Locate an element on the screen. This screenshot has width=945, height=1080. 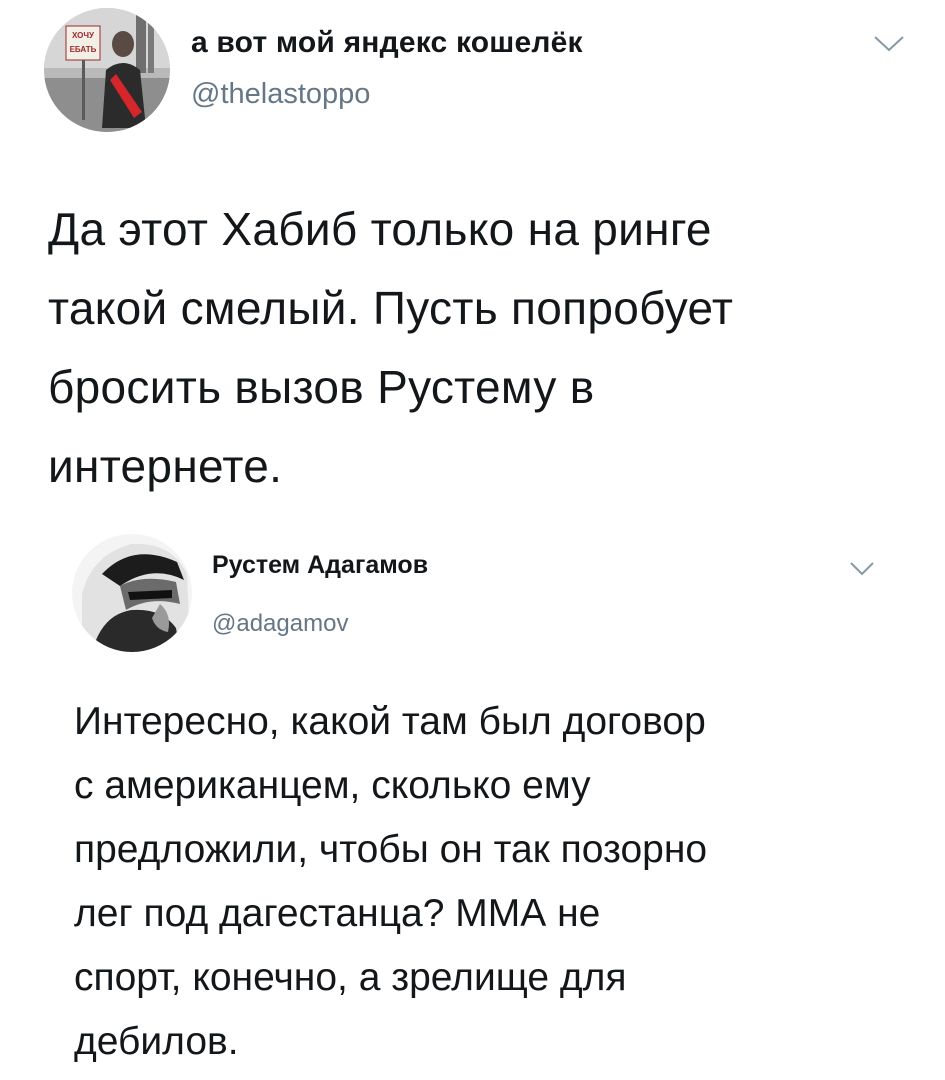
avatar: ХОЧУ ЕБАТЬ is located at coordinates (107, 70).